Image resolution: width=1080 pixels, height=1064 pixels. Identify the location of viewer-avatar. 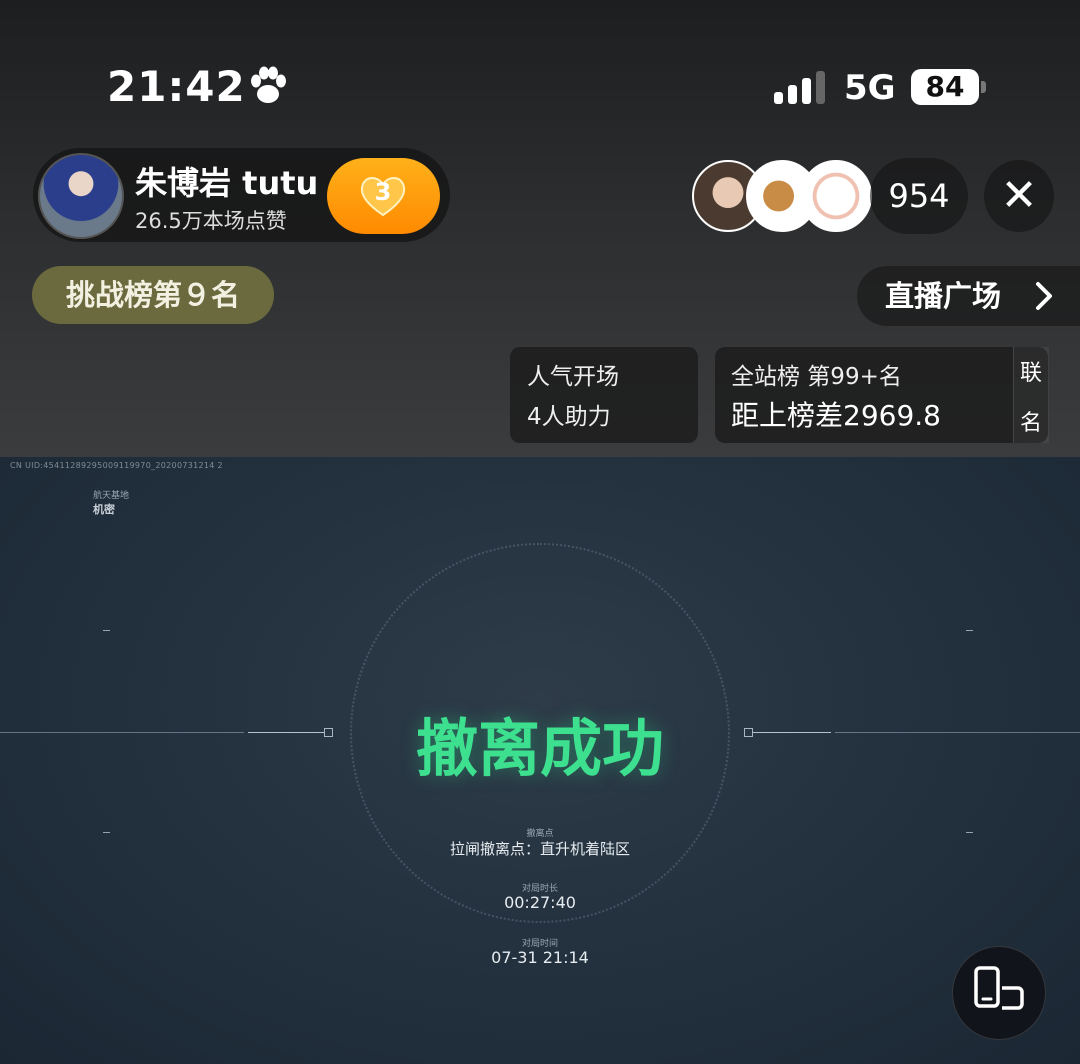
(836, 196).